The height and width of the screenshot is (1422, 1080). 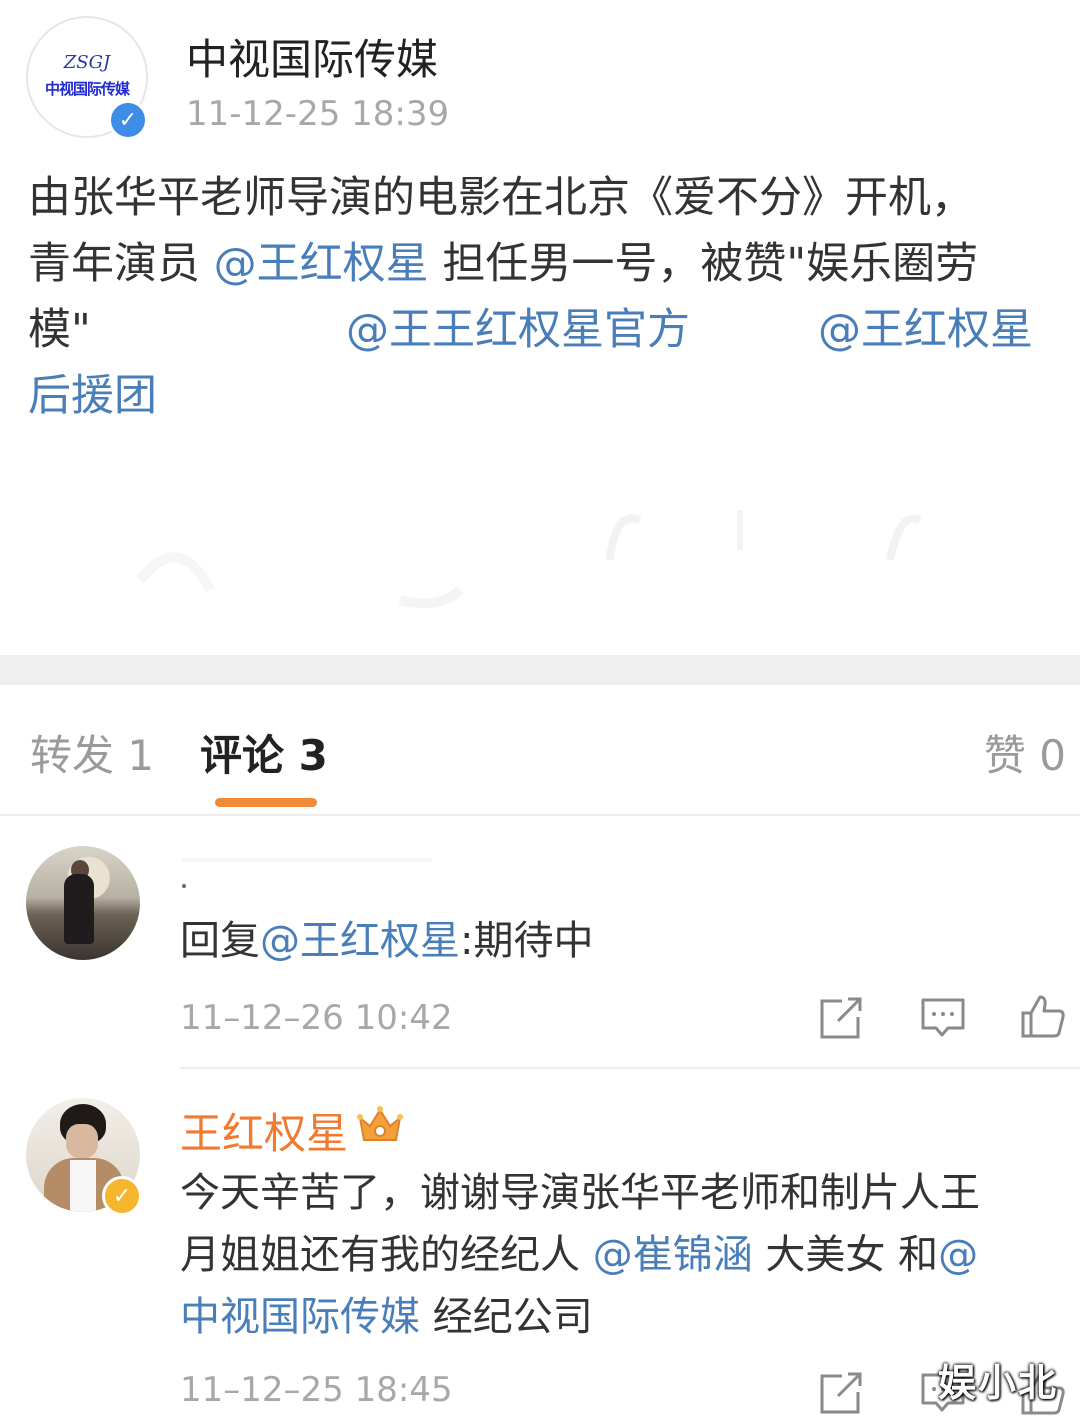 I want to click on post-body-line: 青年演员 @王红权星 担任男一号，被赞"娱乐圈劳, so click(x=543, y=264).